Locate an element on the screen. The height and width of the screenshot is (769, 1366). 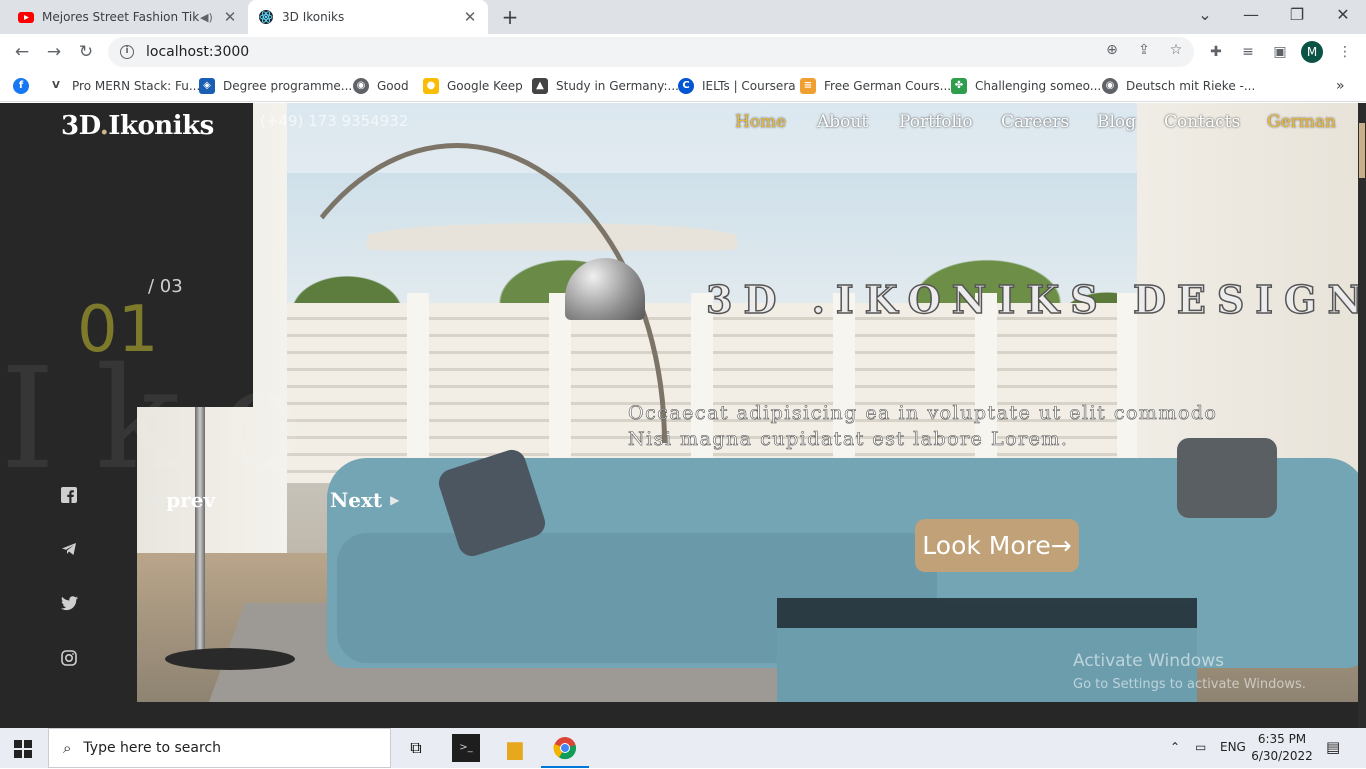
bookmark-label: Google Keep is located at coordinates (485, 86).